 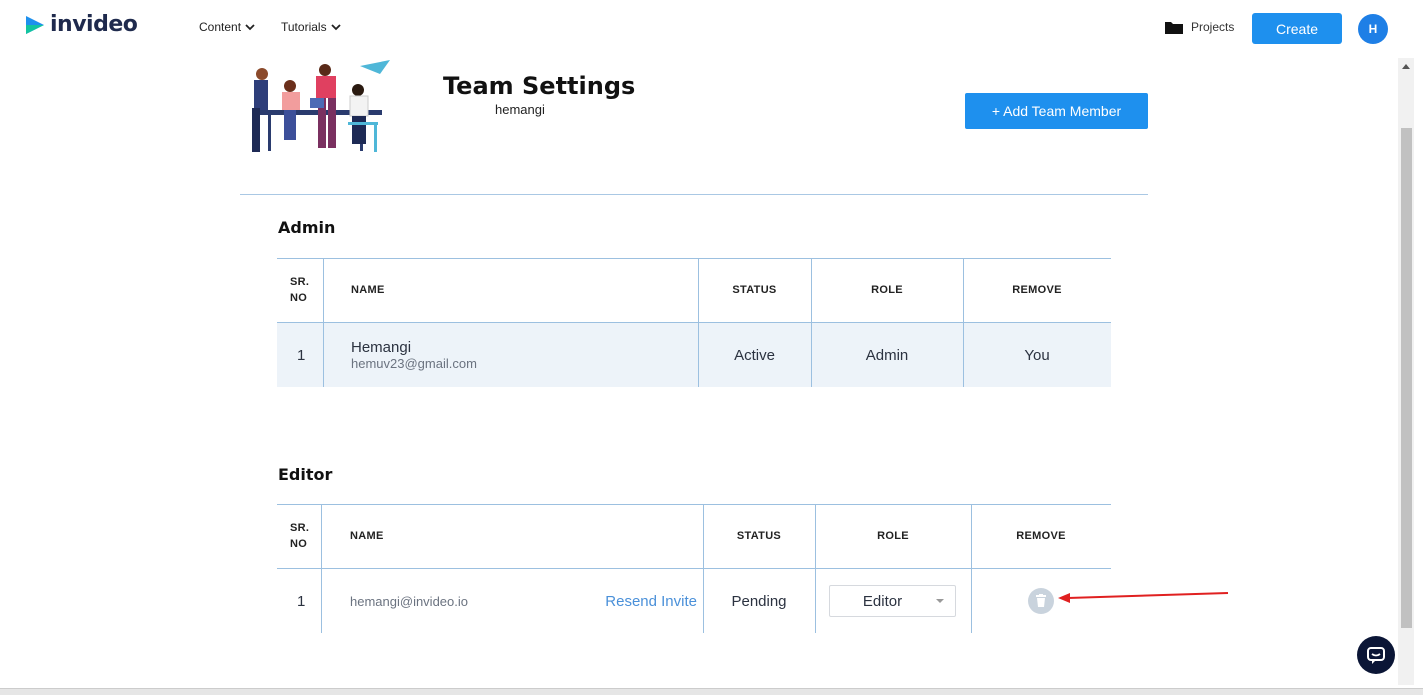 I want to click on trash-icon, so click(x=1041, y=600).